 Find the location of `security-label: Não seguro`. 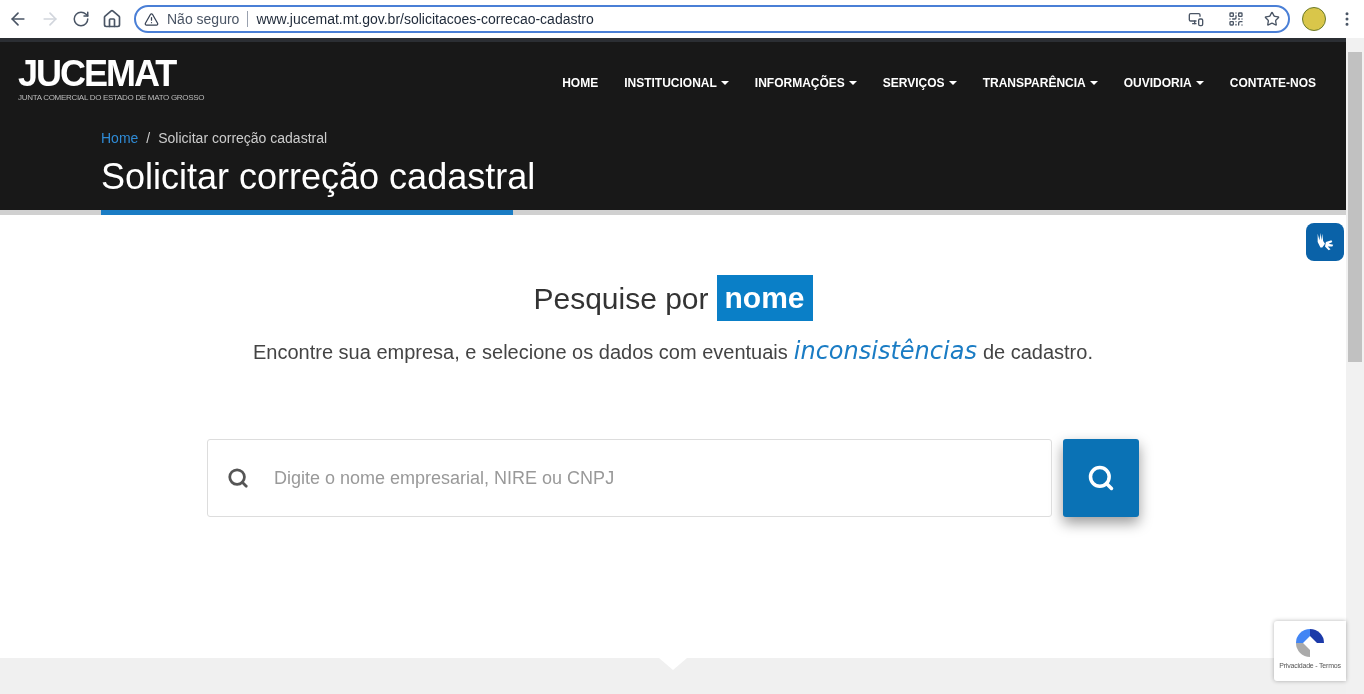

security-label: Não seguro is located at coordinates (203, 19).